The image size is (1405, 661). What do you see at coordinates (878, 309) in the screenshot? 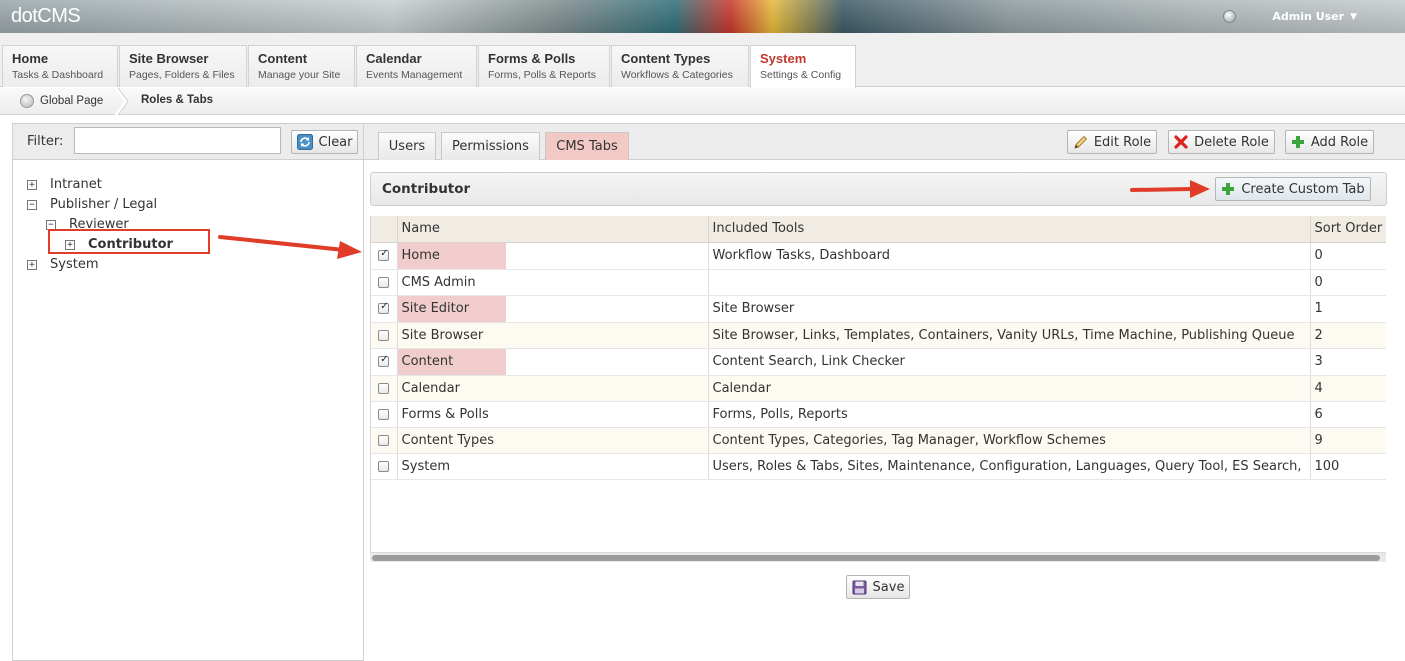
I see `table-row: Site Editor Site Browser 1` at bounding box center [878, 309].